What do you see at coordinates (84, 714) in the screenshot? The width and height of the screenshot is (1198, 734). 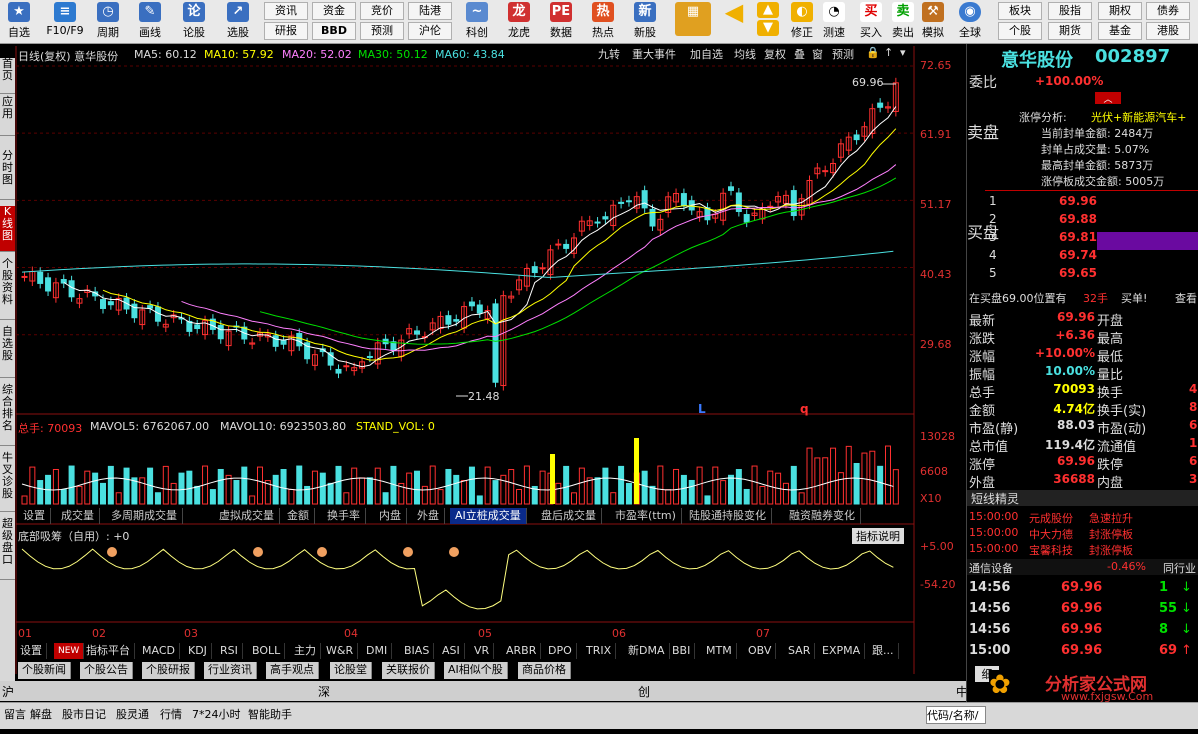 I see `status-item: 股市日记` at bounding box center [84, 714].